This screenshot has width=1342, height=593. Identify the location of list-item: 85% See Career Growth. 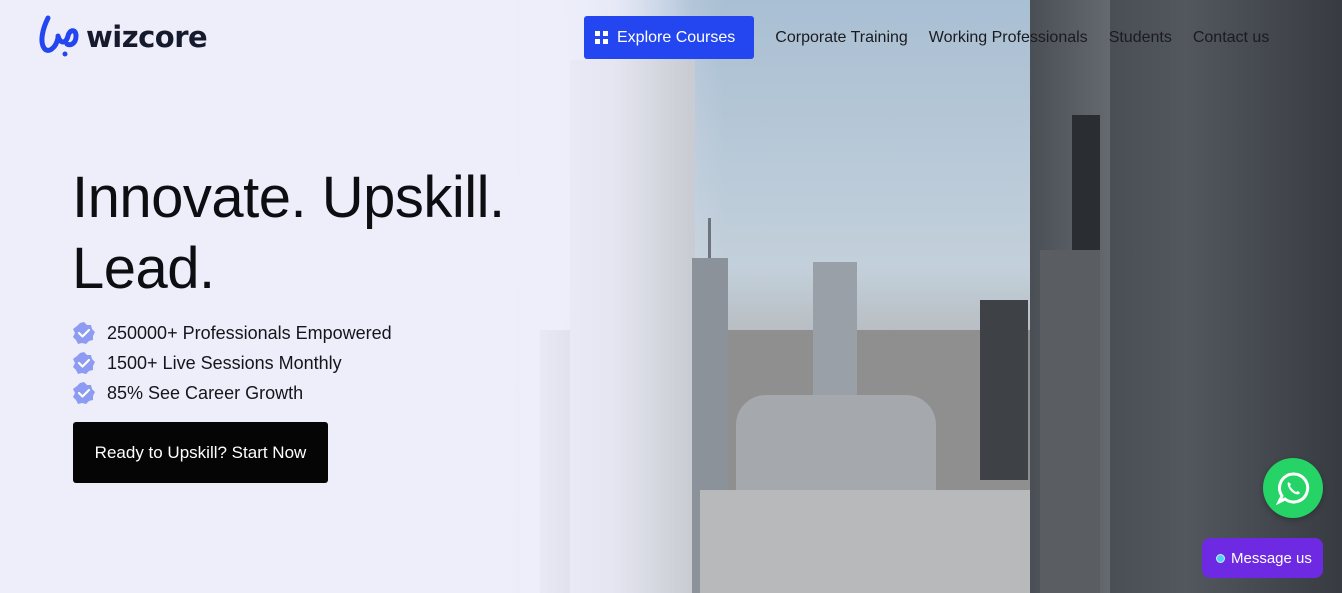
(232, 393).